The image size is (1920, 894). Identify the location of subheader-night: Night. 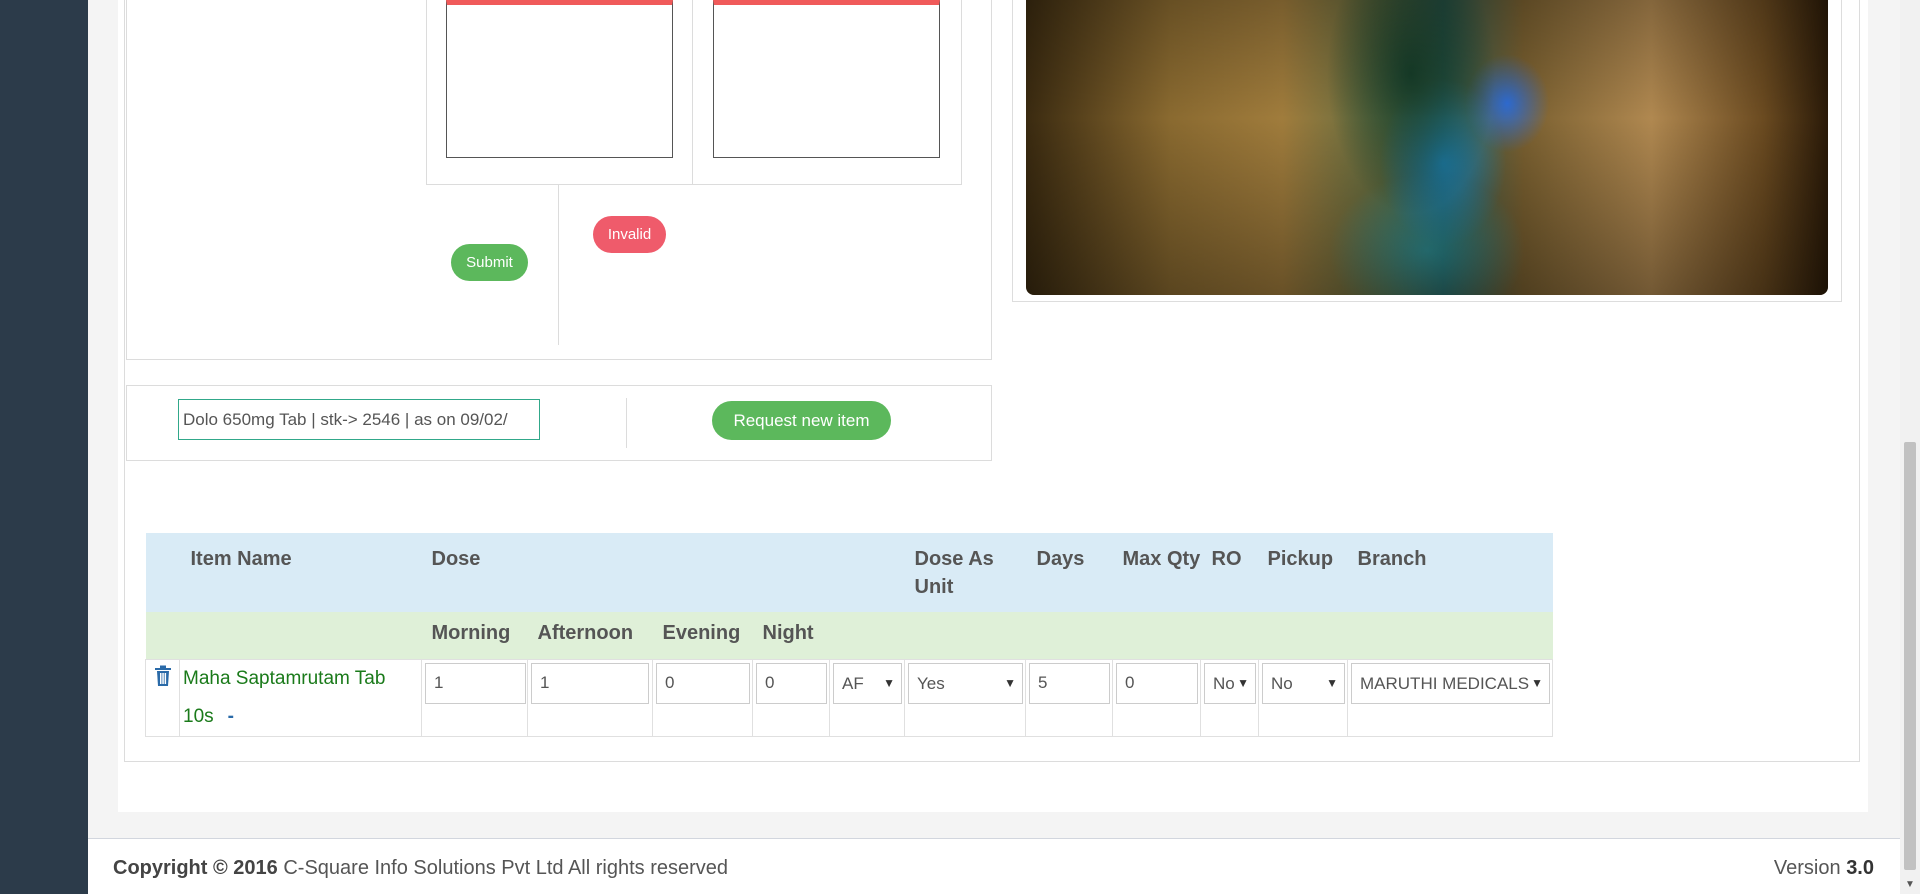
(788, 633).